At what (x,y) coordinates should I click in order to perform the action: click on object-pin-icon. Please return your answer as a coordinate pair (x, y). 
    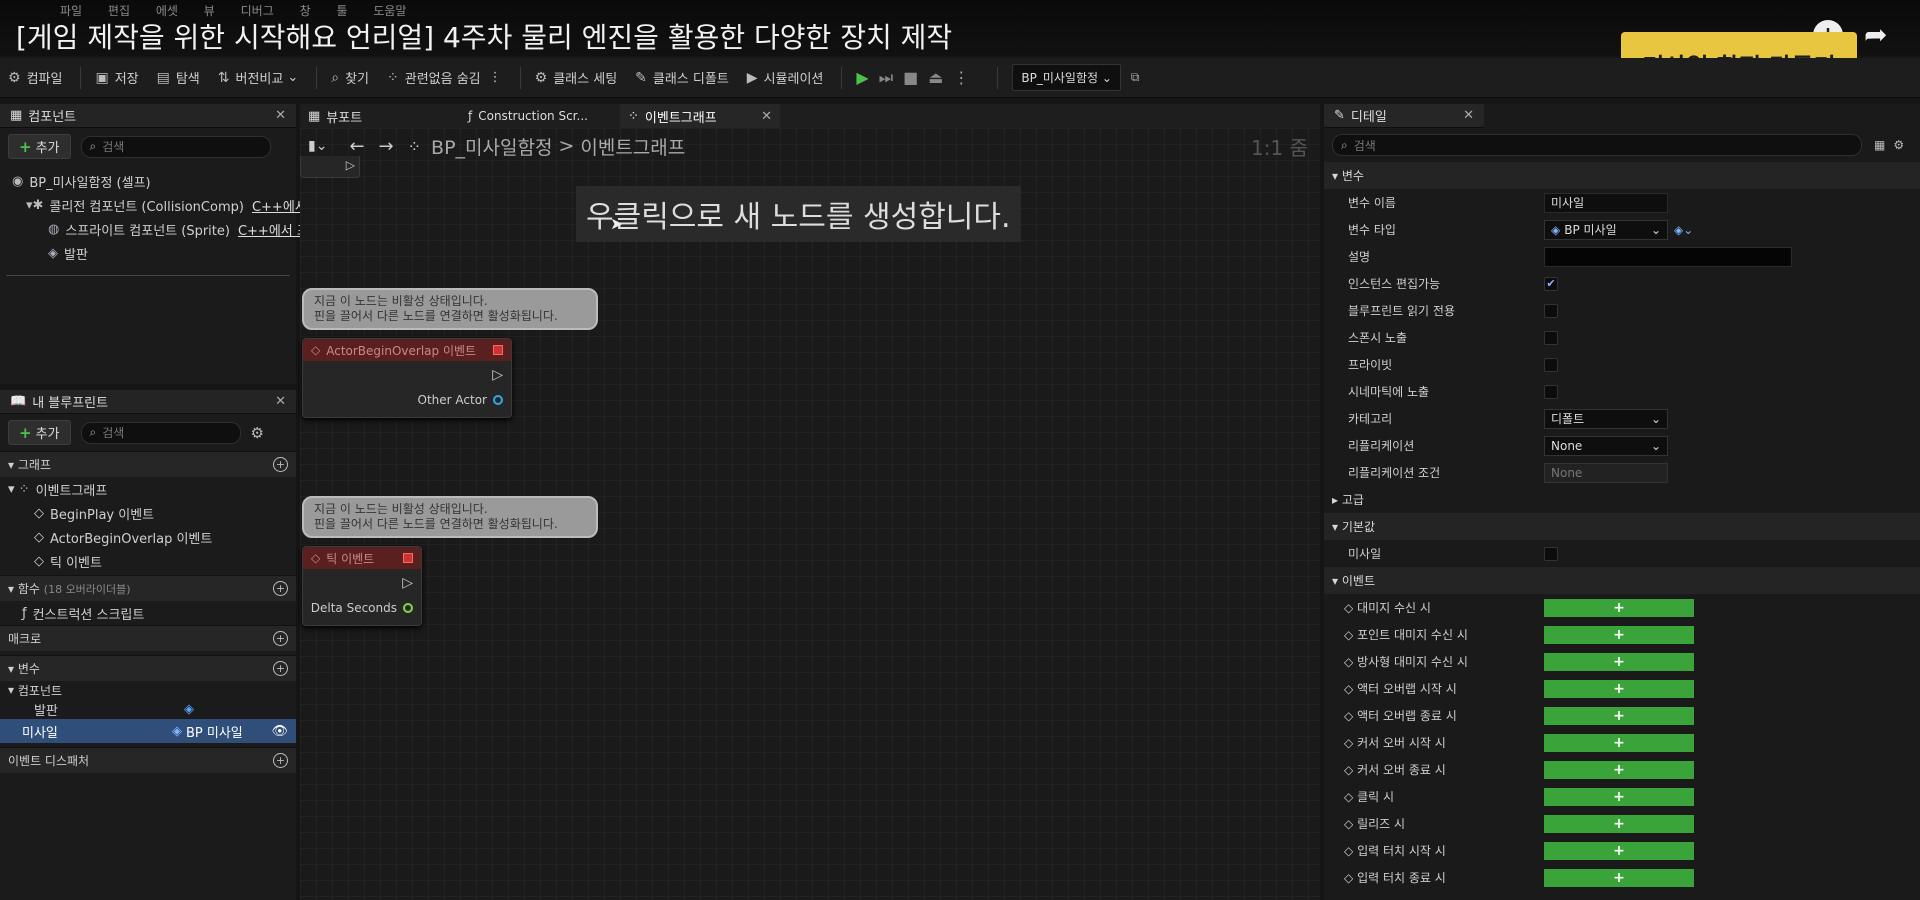
    Looking at the image, I should click on (498, 400).